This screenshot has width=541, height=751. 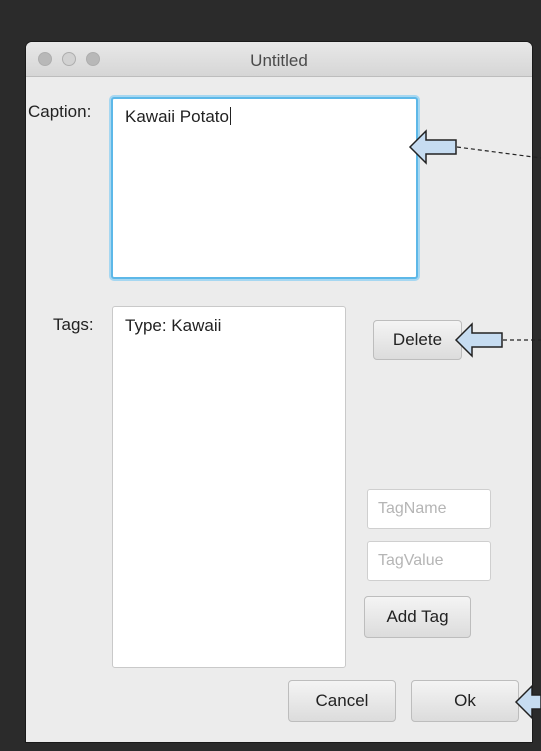 What do you see at coordinates (497, 340) in the screenshot?
I see `delete-pointer-arrow-icon` at bounding box center [497, 340].